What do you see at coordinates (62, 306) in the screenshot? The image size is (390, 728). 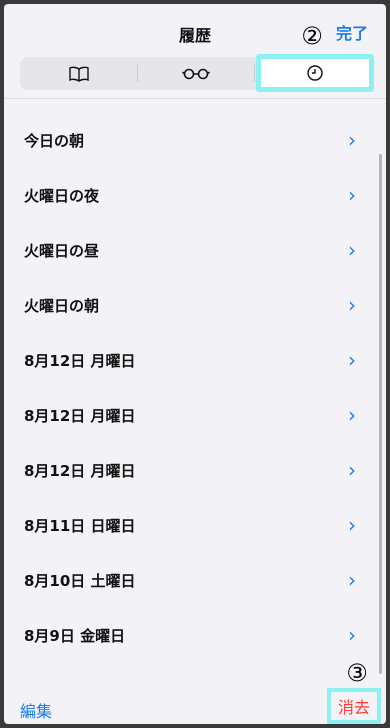 I see `history-row-label: 火曜日の朝` at bounding box center [62, 306].